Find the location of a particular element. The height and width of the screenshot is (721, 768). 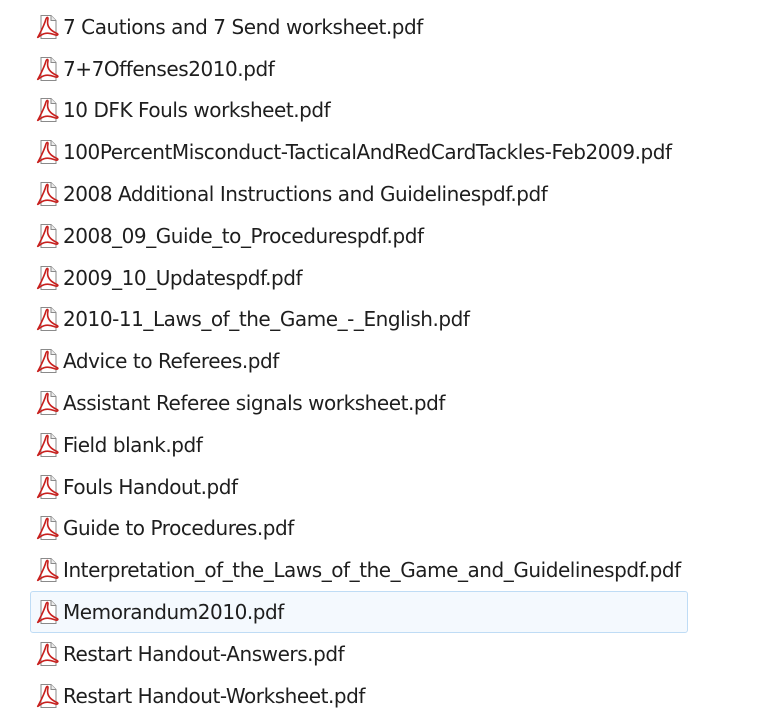

file-list-item: 10 DFK Fouls worksheet.pdf is located at coordinates (359, 111).